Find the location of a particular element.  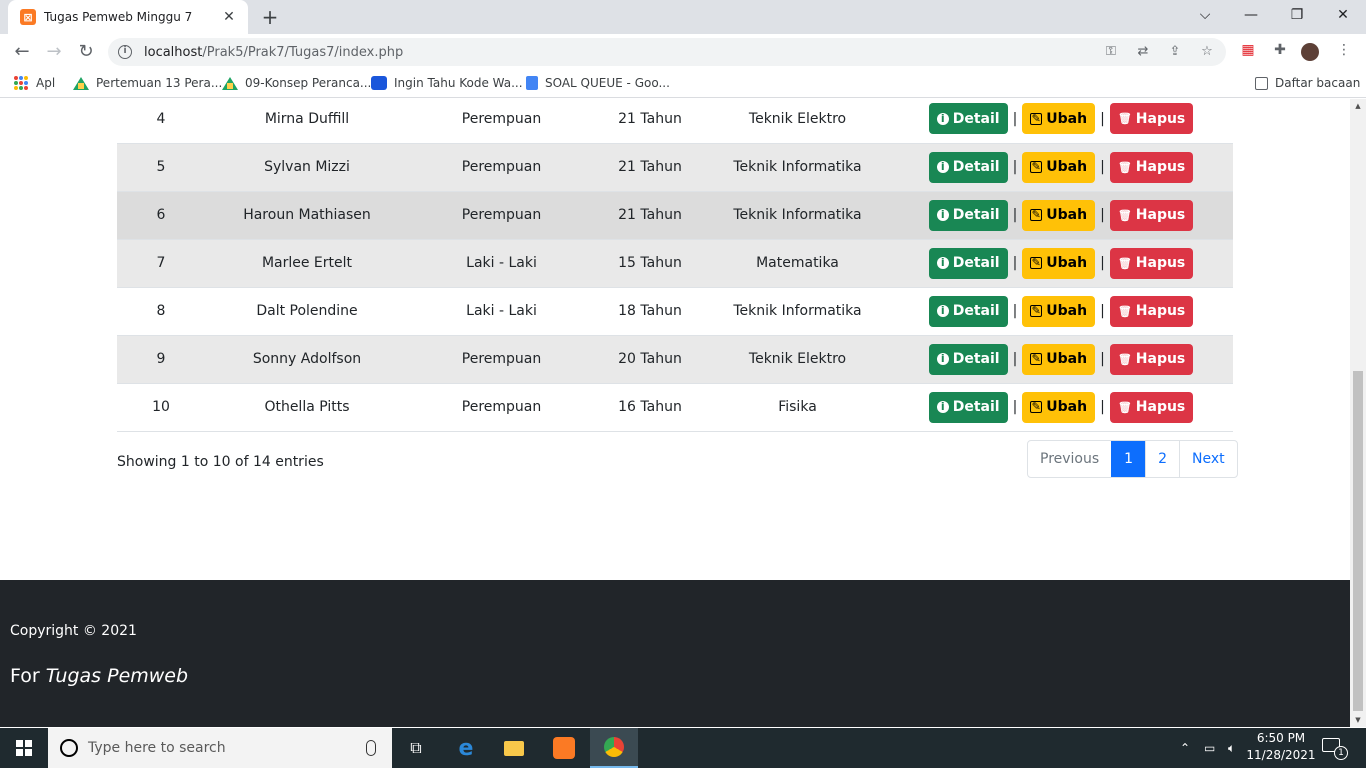

microphone-icon is located at coordinates (371, 748).